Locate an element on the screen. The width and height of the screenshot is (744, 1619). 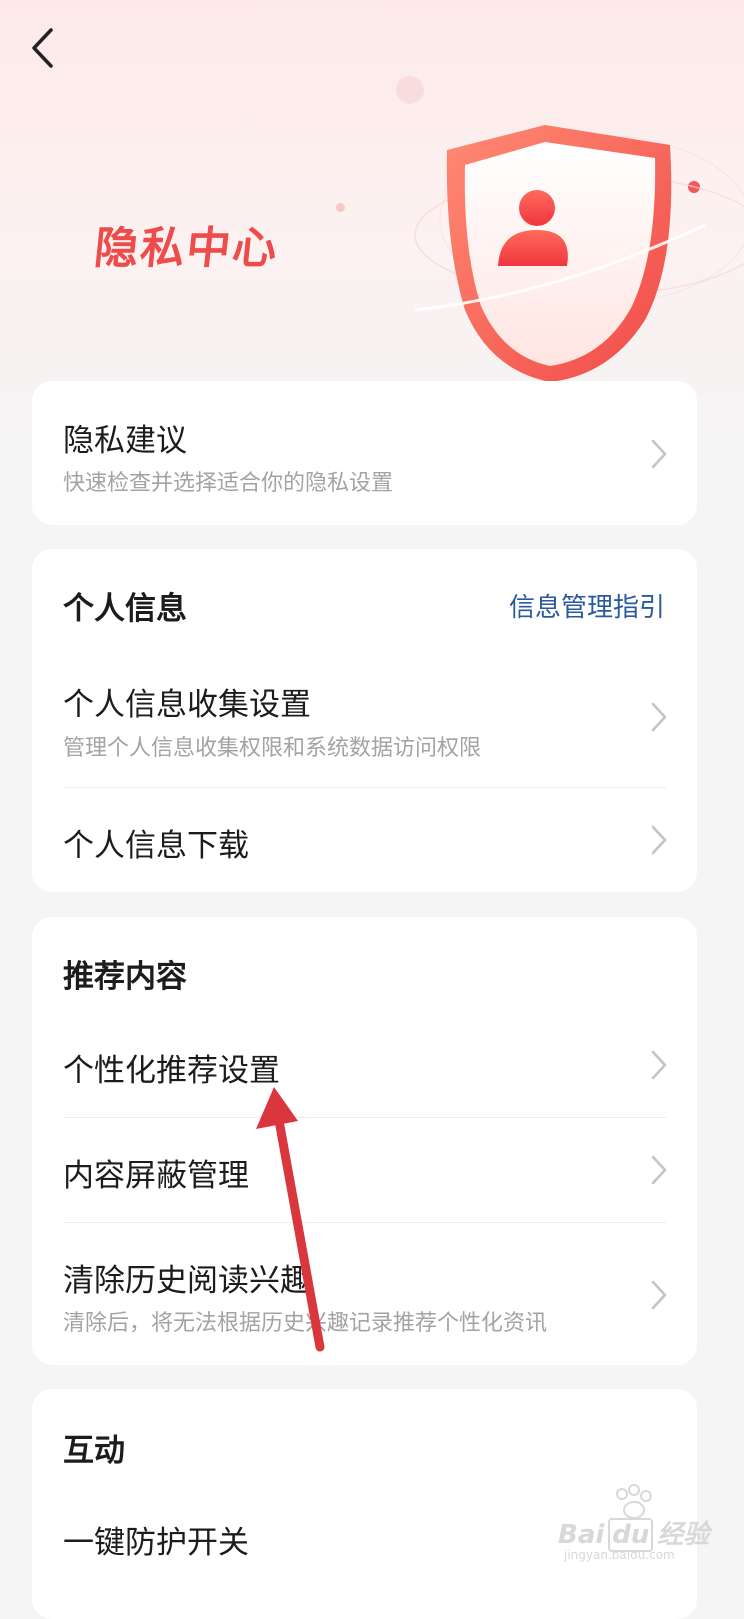
privacy-suggestion-card: 隐私建议 快速检查并选择适合你的隐私设置 is located at coordinates (364, 453).